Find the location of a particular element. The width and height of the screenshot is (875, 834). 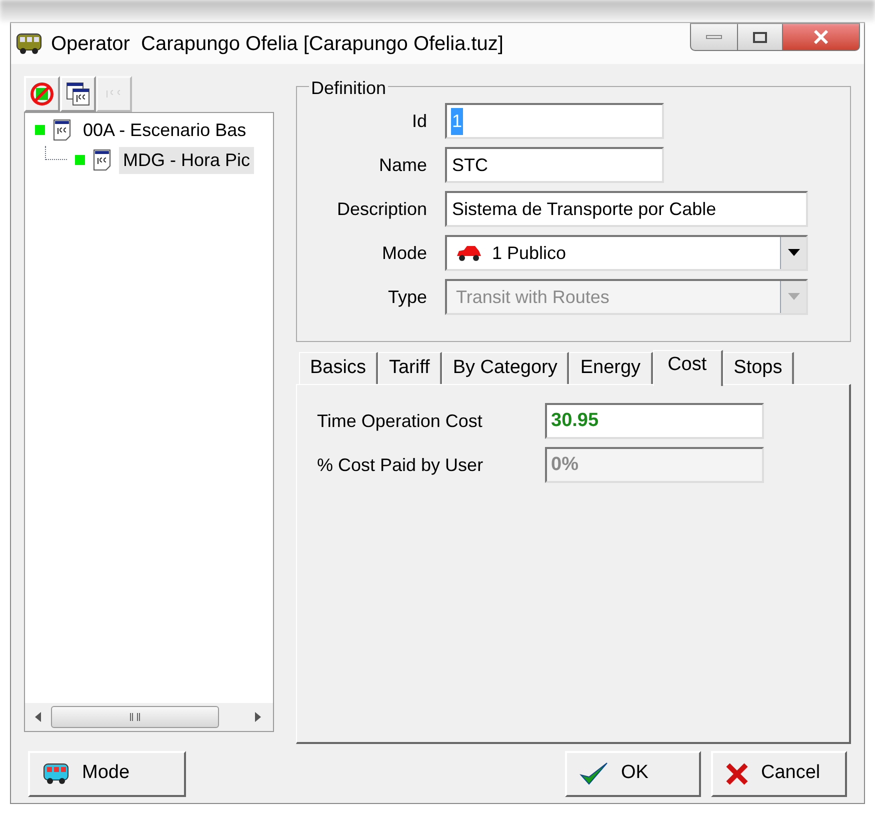

input-field: Sistema de Transporte por Cable is located at coordinates (626, 209).